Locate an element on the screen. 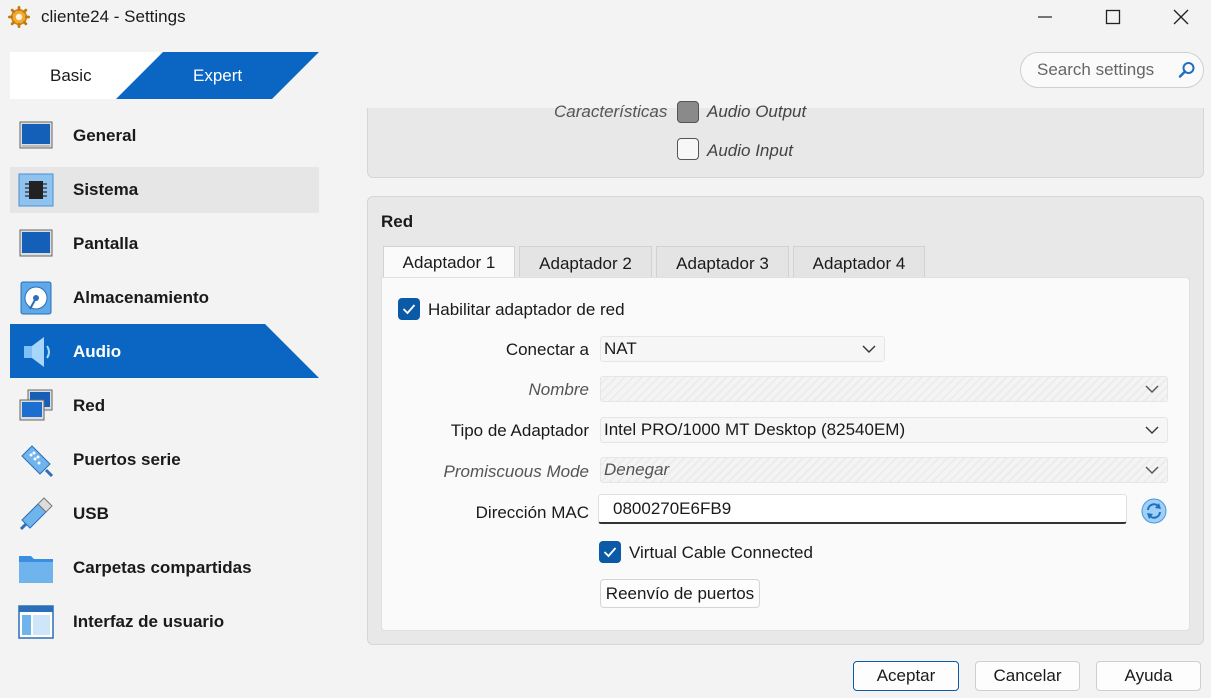 The height and width of the screenshot is (698, 1211). sidebar-item-label: Sistema is located at coordinates (106, 189).